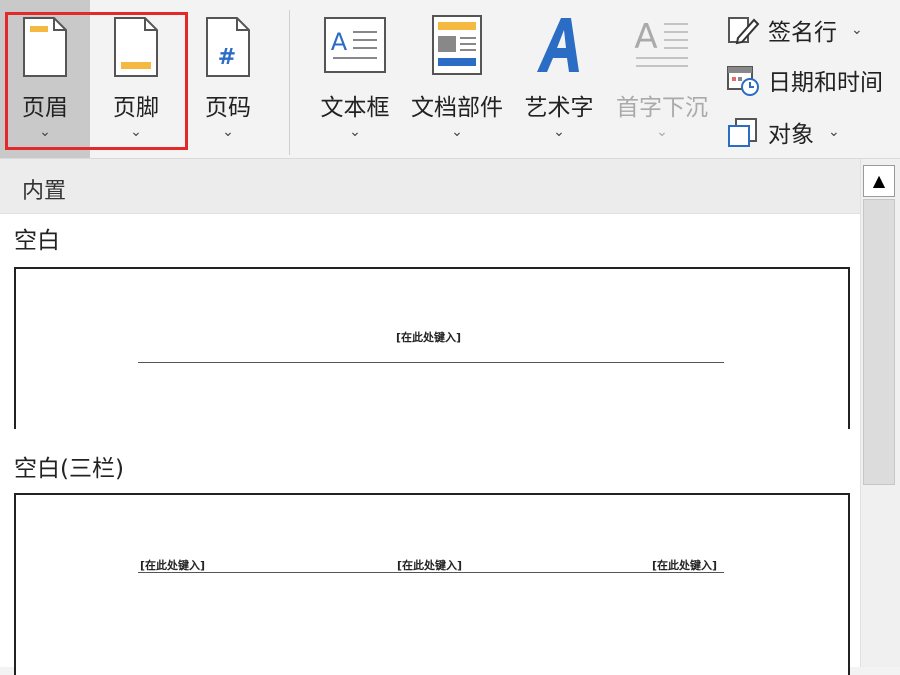 The image size is (900, 675). Describe the element at coordinates (825, 83) in the screenshot. I see `date-time-label: 日期和时间` at that location.